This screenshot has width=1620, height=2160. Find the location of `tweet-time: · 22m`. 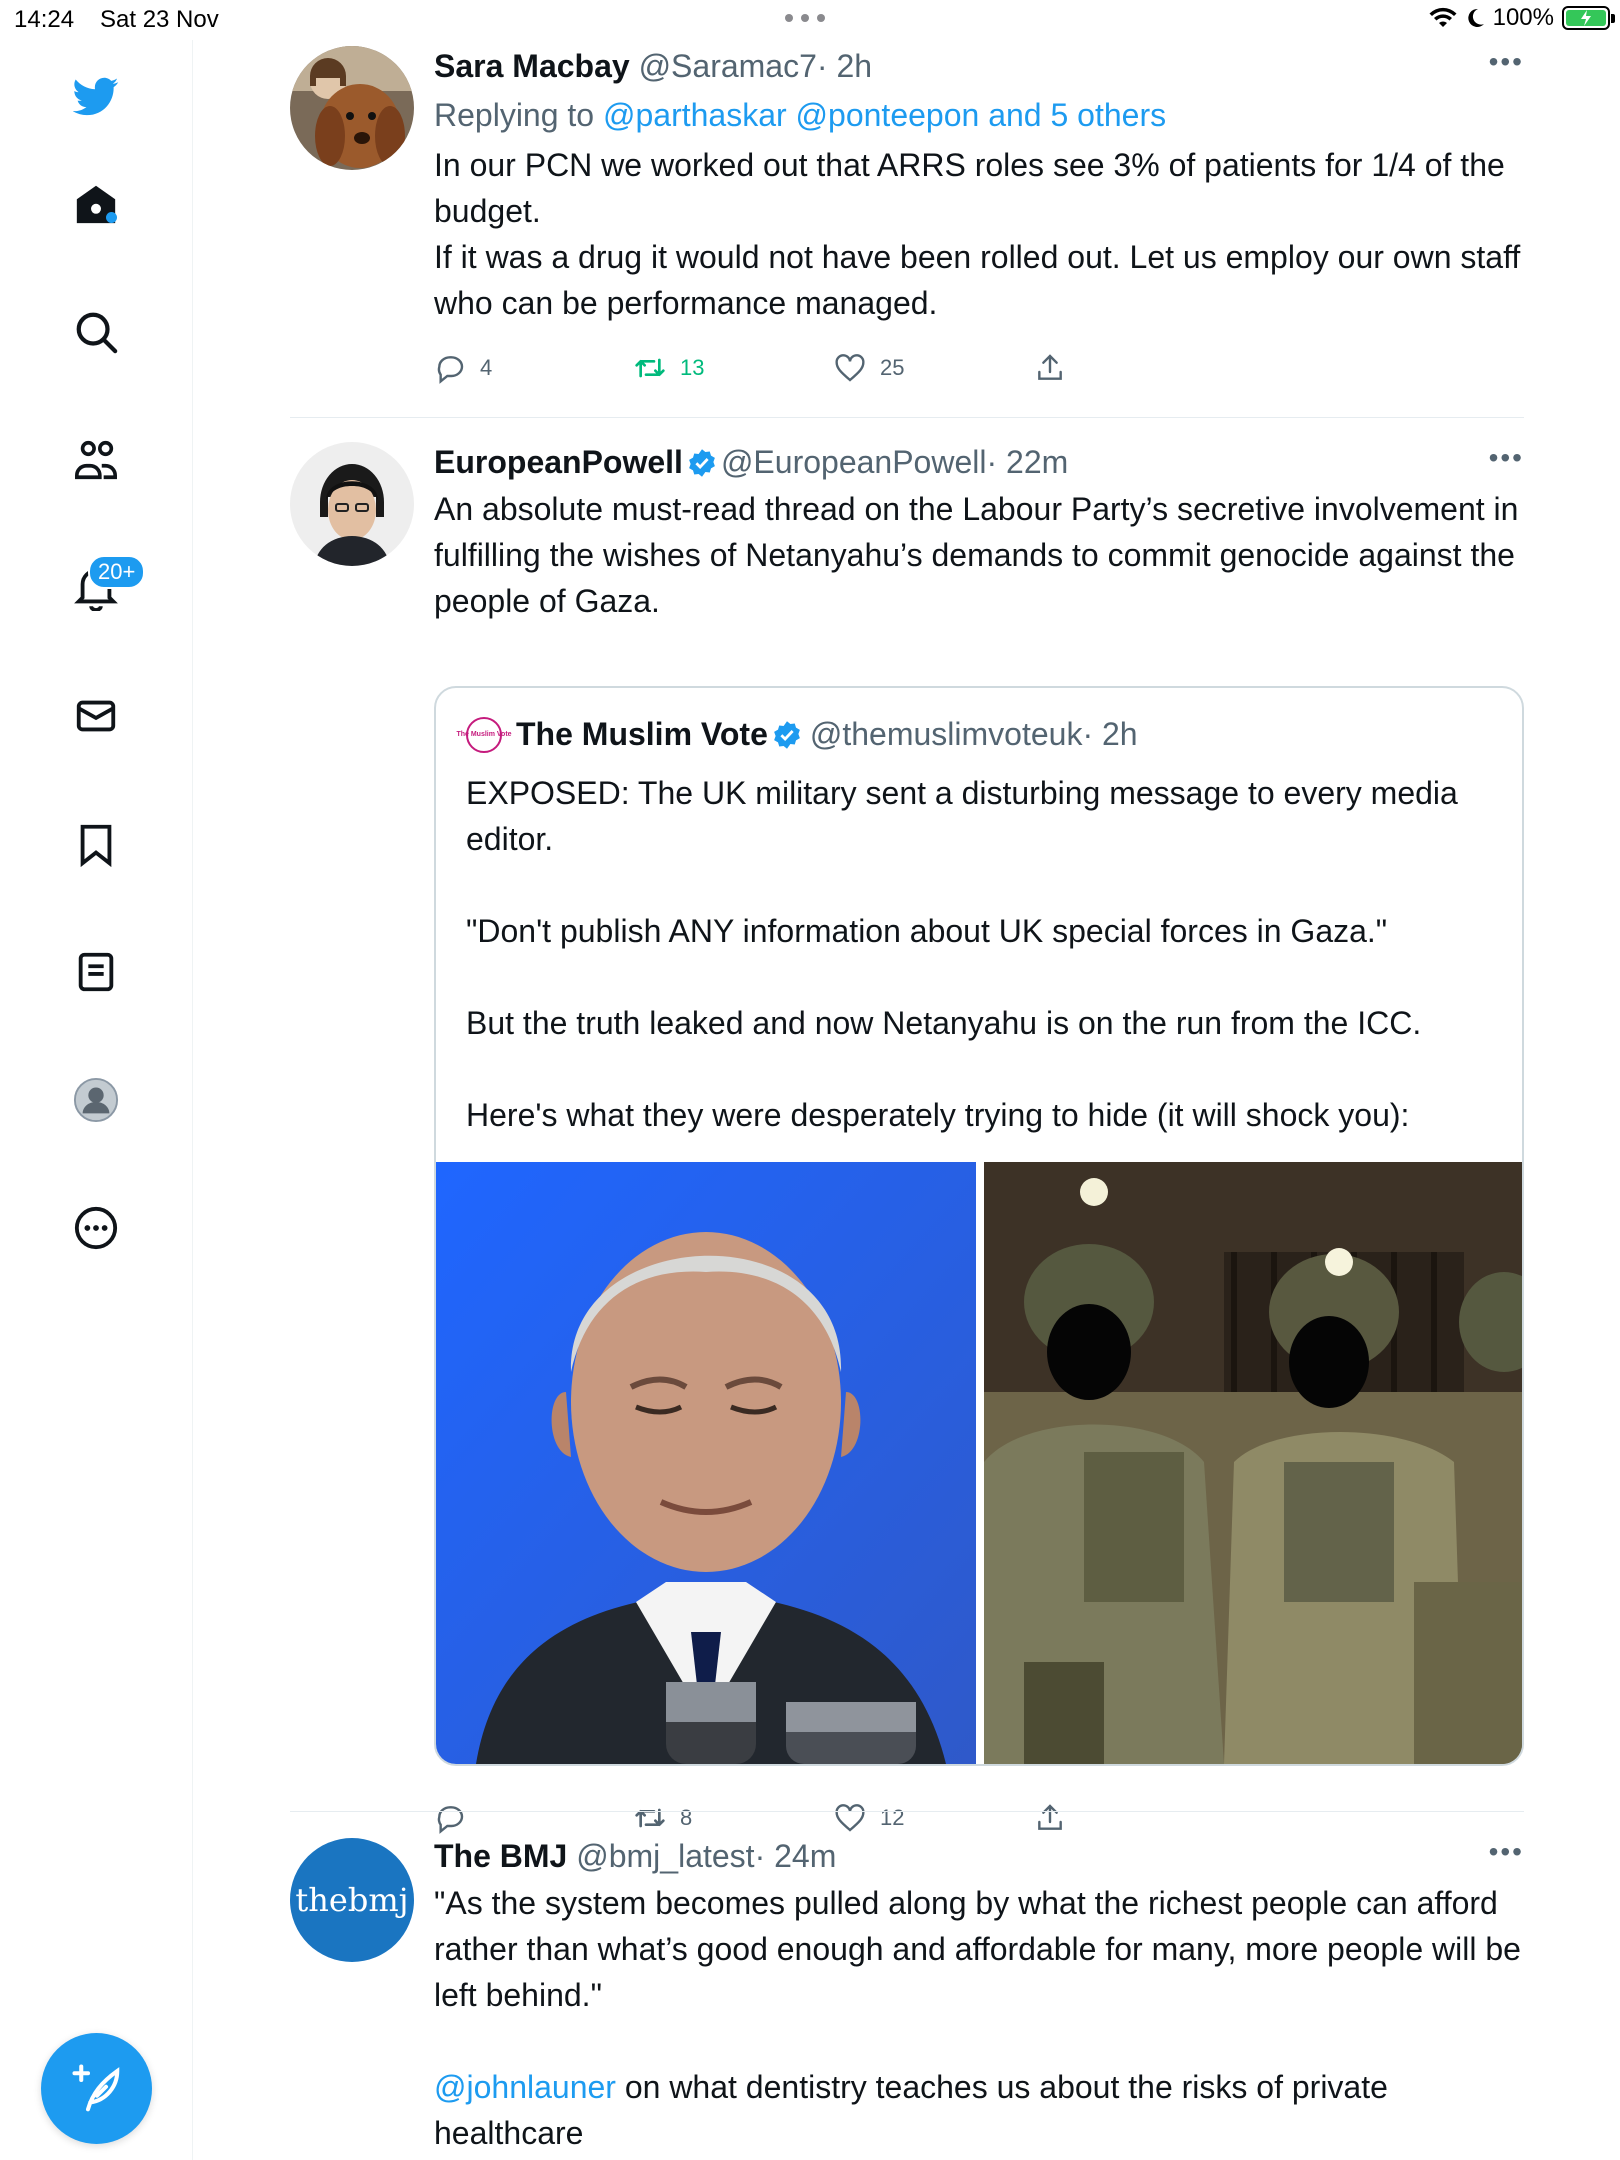

tweet-time: · 22m is located at coordinates (1027, 462).